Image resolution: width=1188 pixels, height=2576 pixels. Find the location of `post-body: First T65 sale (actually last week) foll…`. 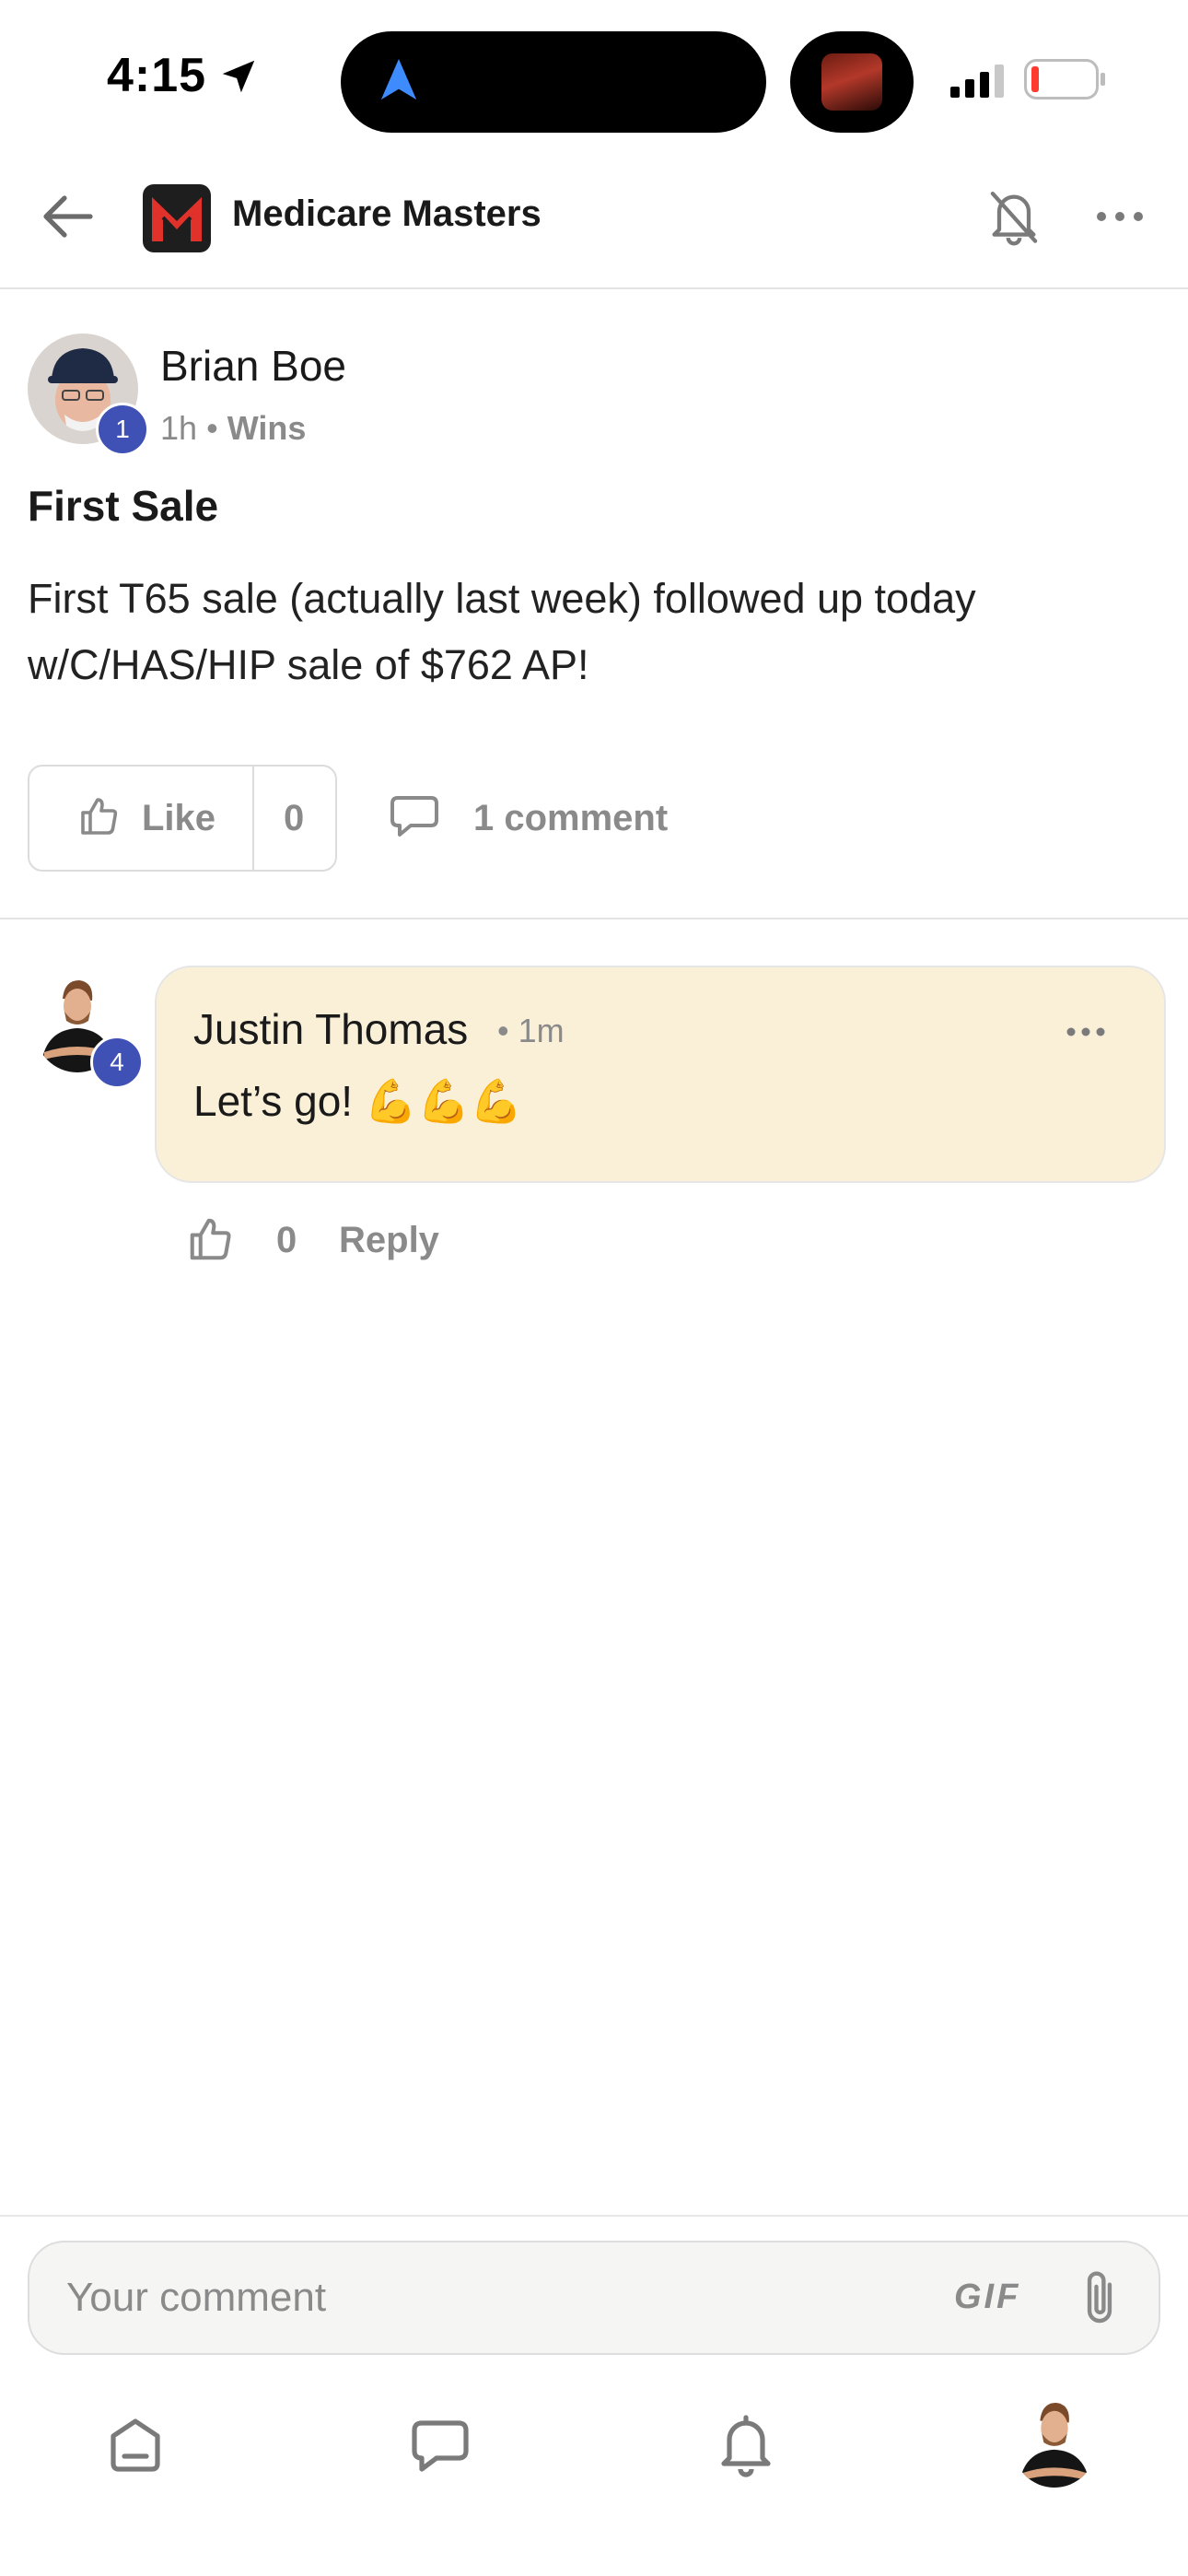

post-body: First T65 sale (actually last week) foll… is located at coordinates (502, 631).